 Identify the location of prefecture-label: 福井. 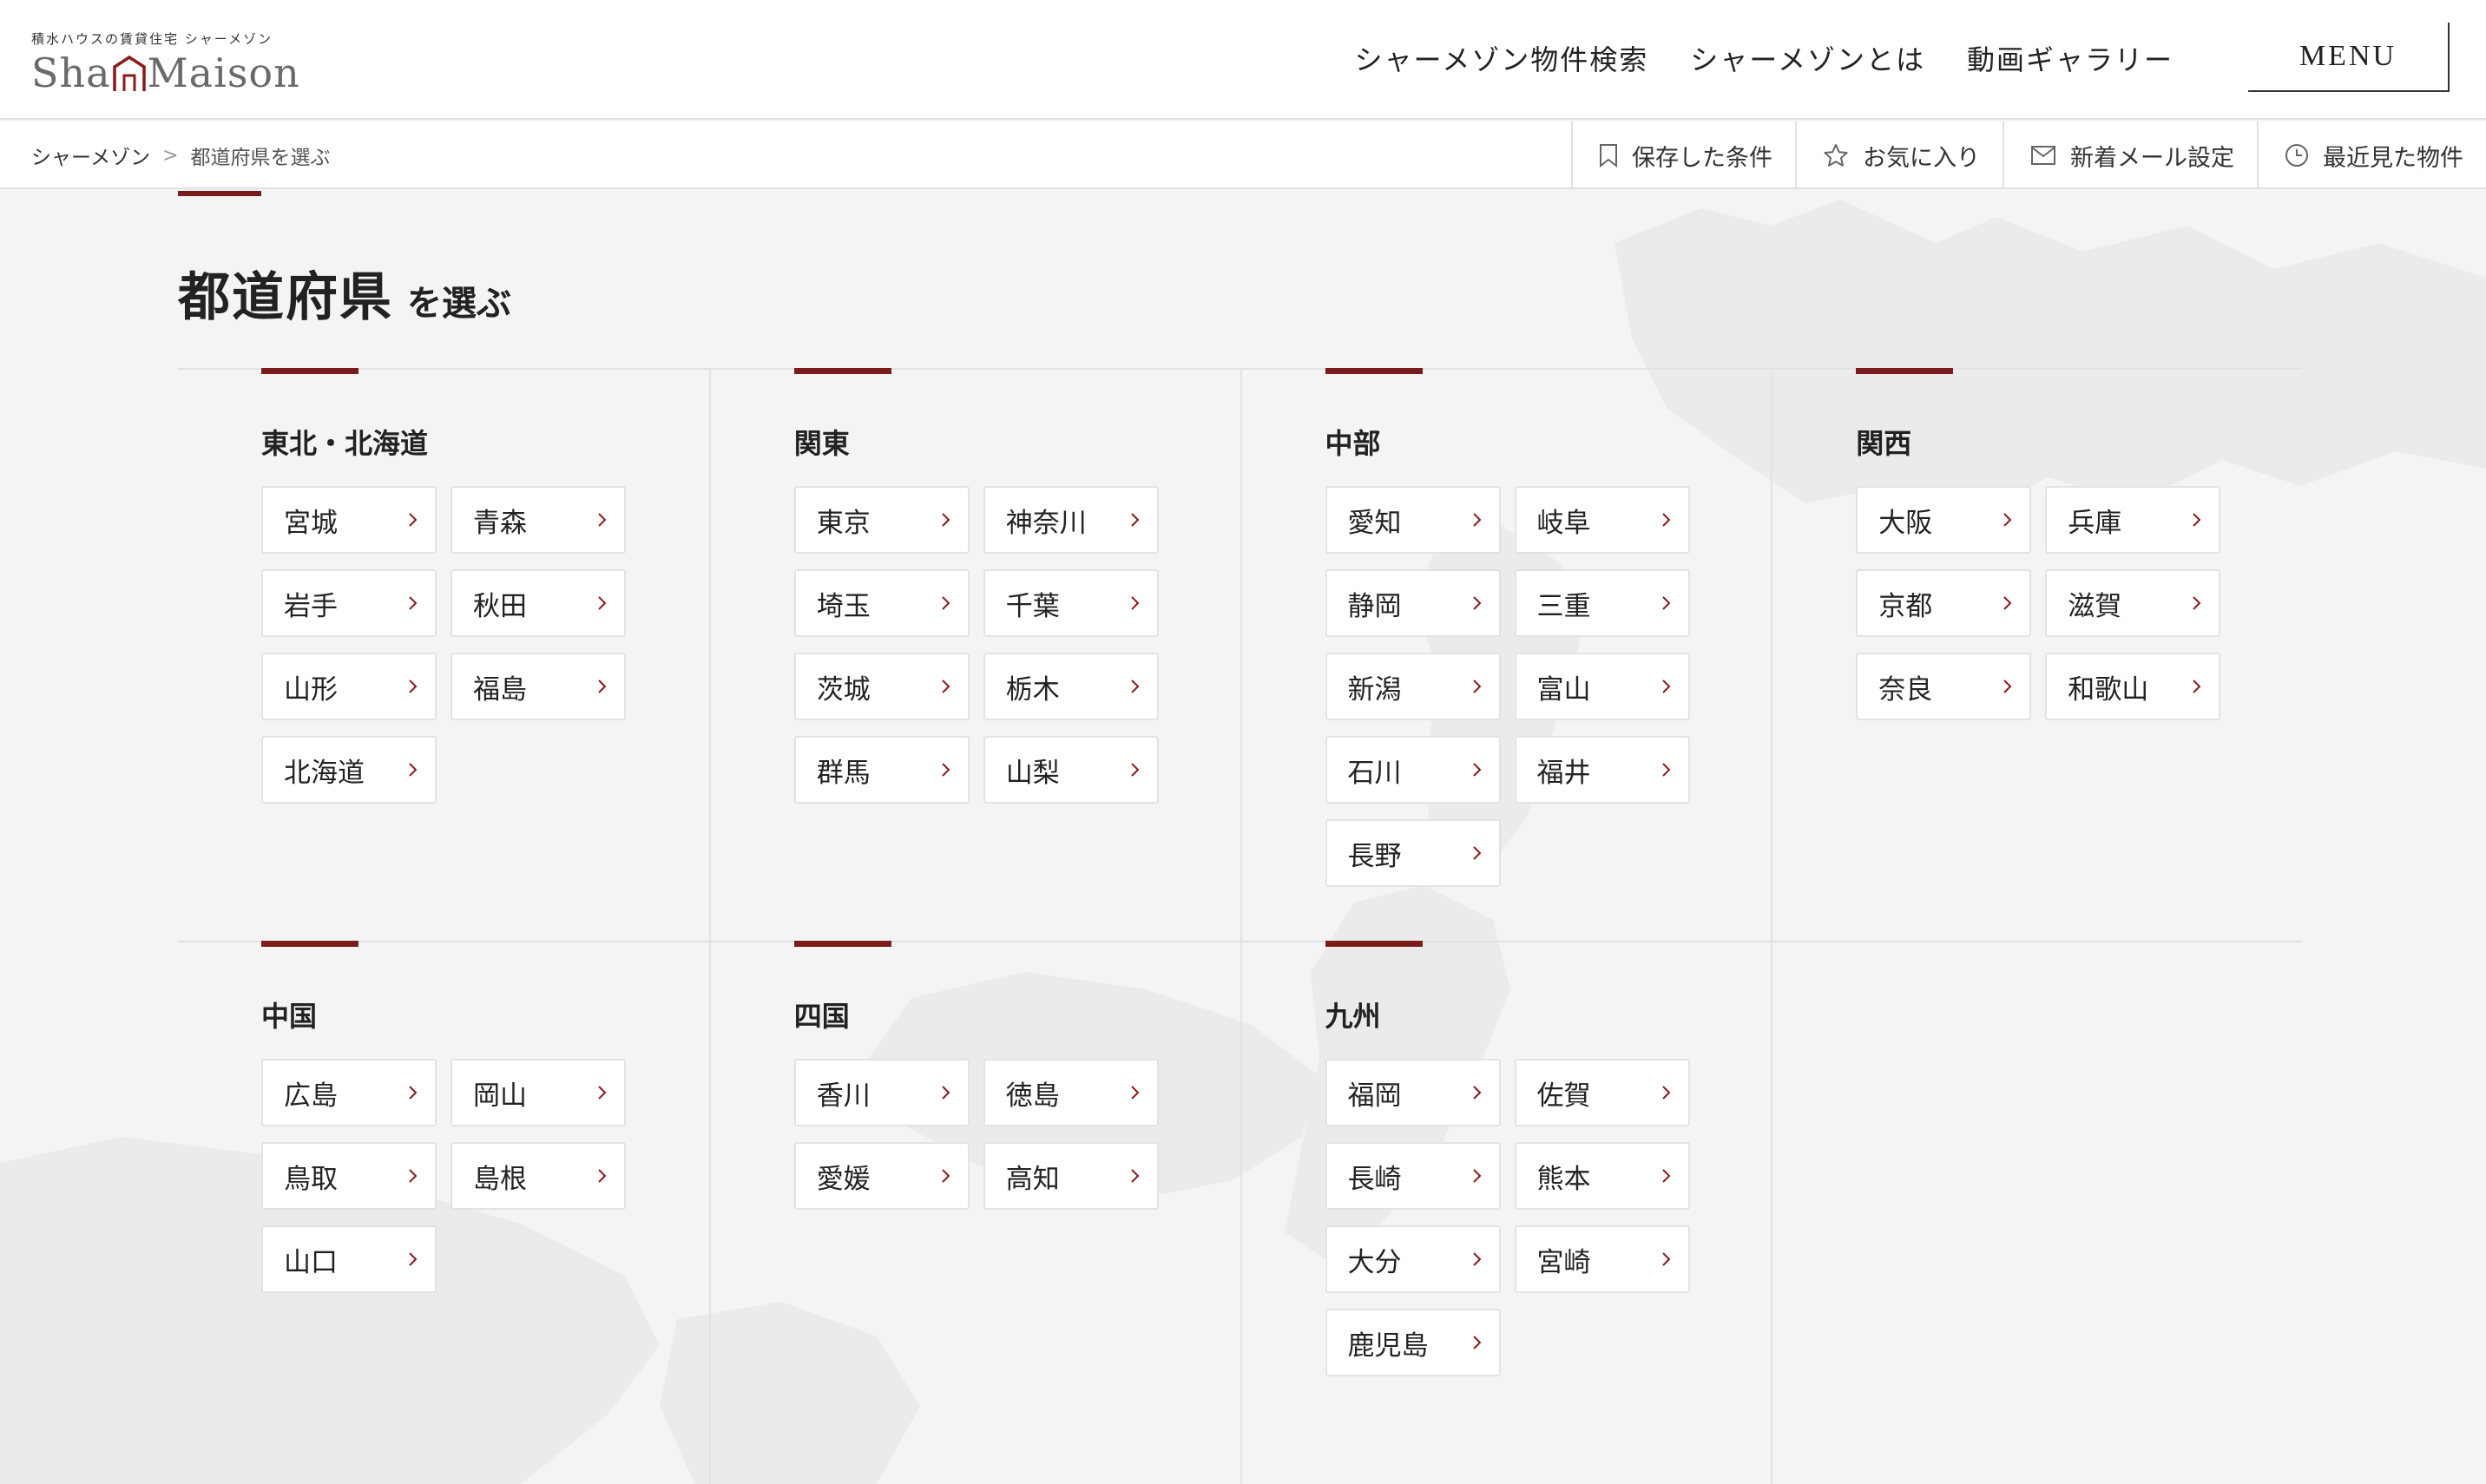
(1563, 773).